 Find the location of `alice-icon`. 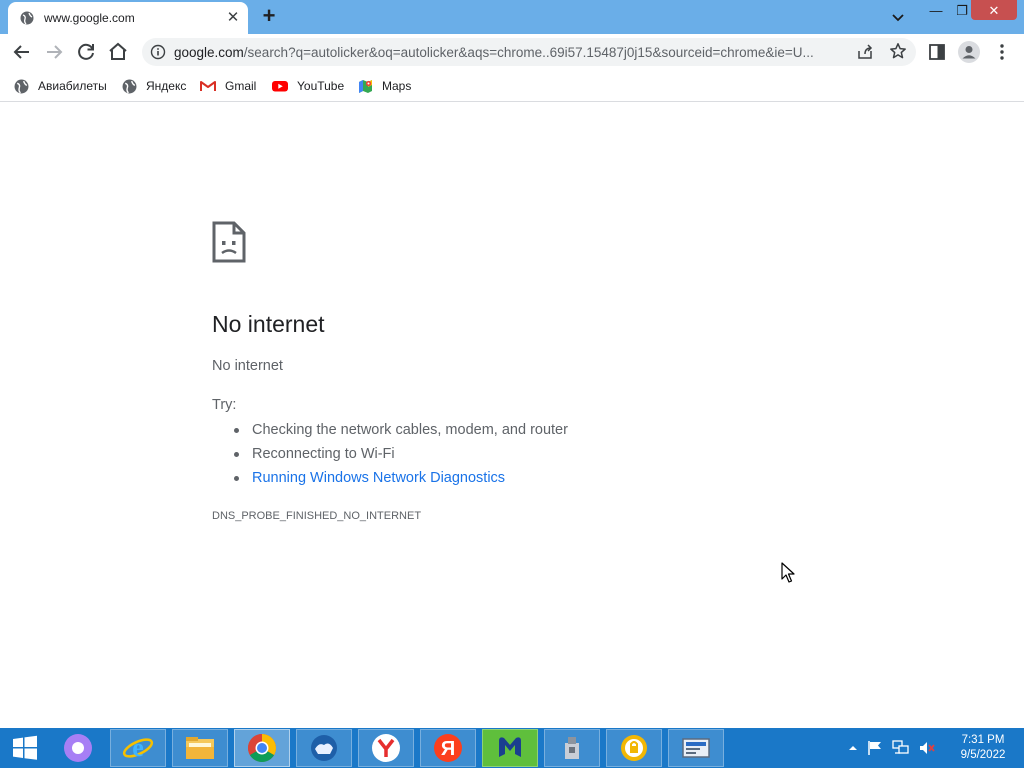

alice-icon is located at coordinates (78, 748).